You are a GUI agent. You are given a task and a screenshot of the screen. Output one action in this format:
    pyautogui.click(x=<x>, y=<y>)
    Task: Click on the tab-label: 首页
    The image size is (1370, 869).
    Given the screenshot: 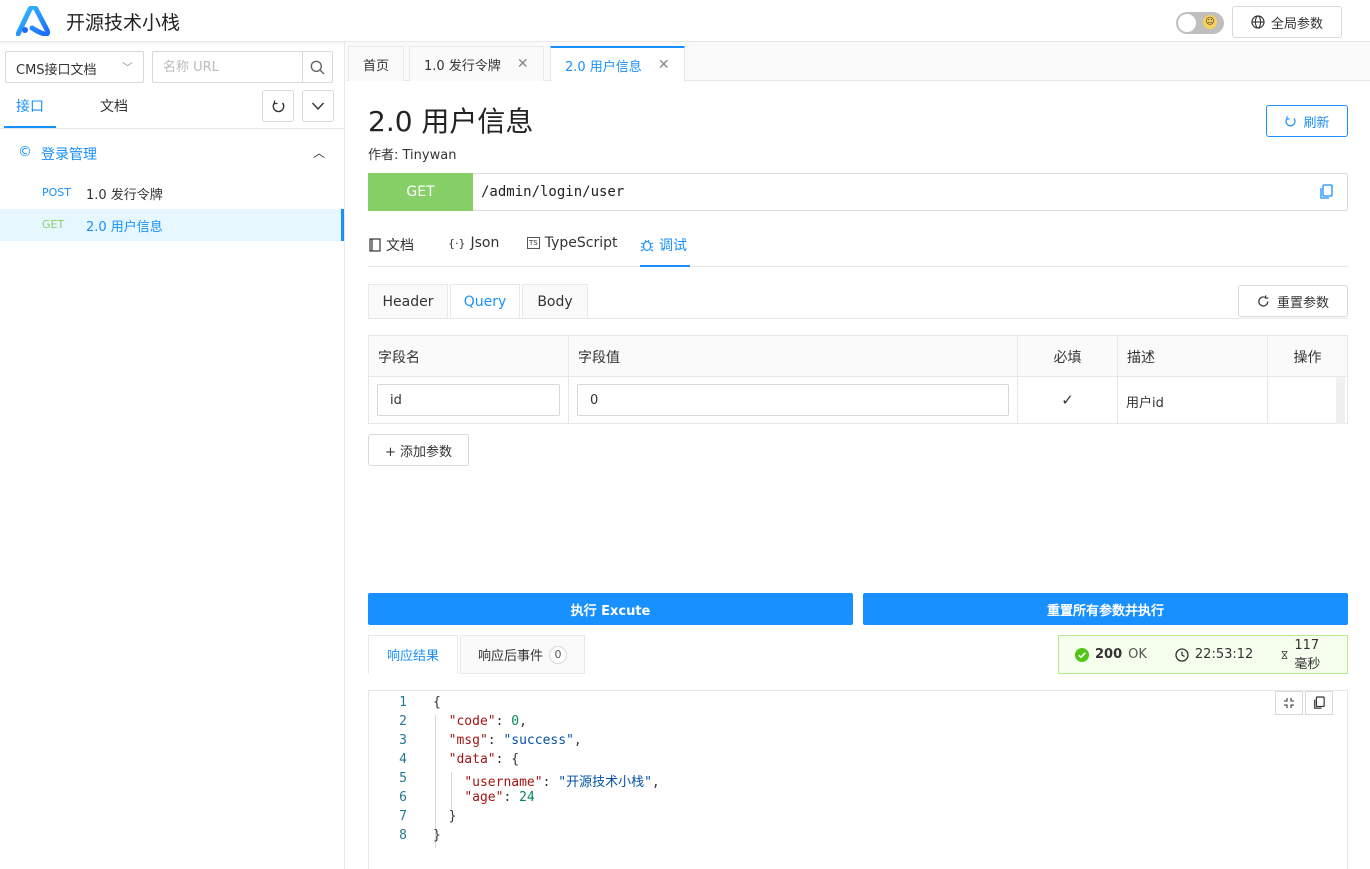 What is the action you would take?
    pyautogui.click(x=376, y=66)
    